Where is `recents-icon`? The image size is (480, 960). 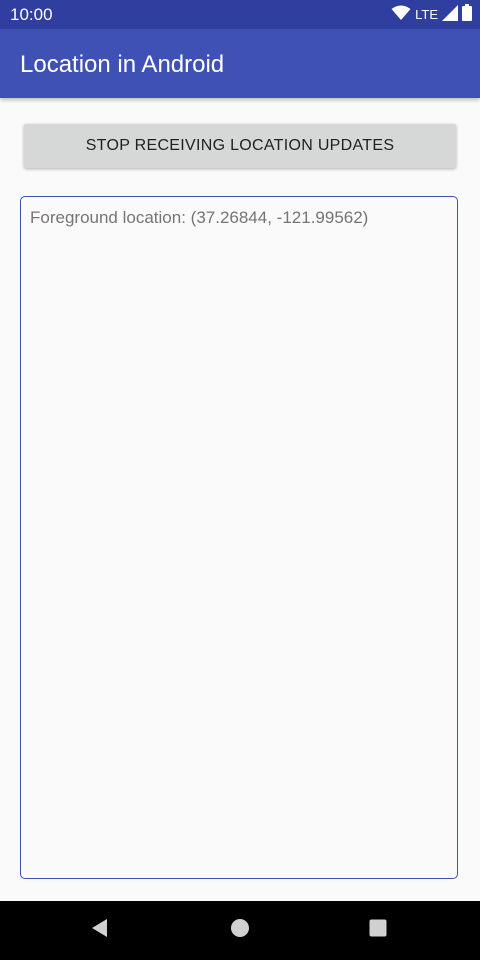
recents-icon is located at coordinates (378, 930).